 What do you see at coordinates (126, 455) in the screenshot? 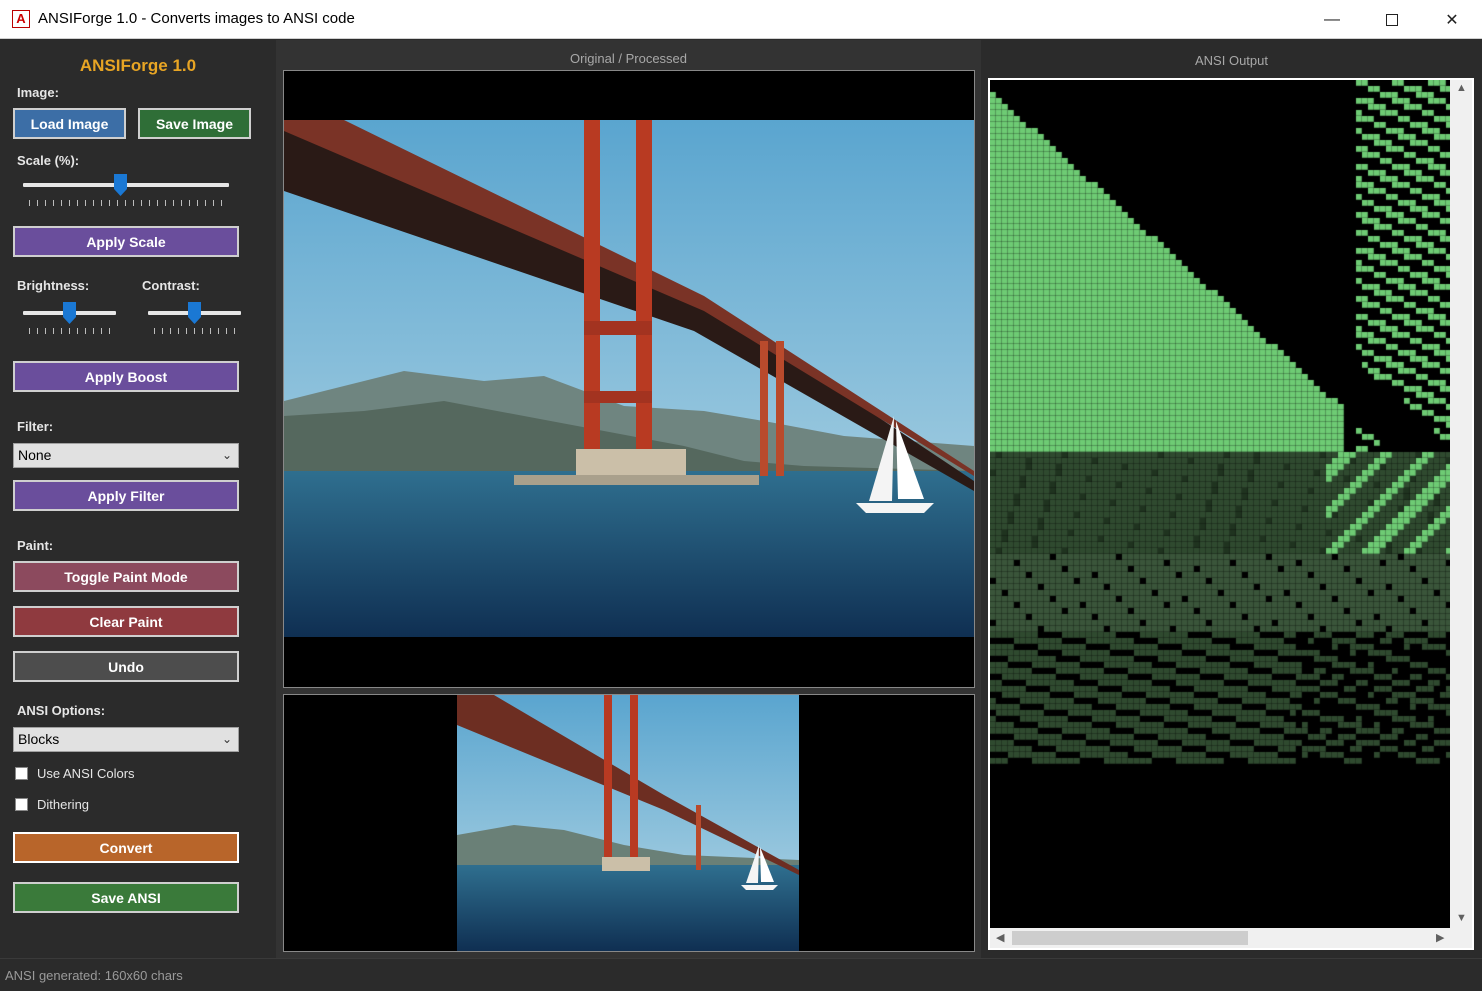
I see `filter-select: None ⌄` at bounding box center [126, 455].